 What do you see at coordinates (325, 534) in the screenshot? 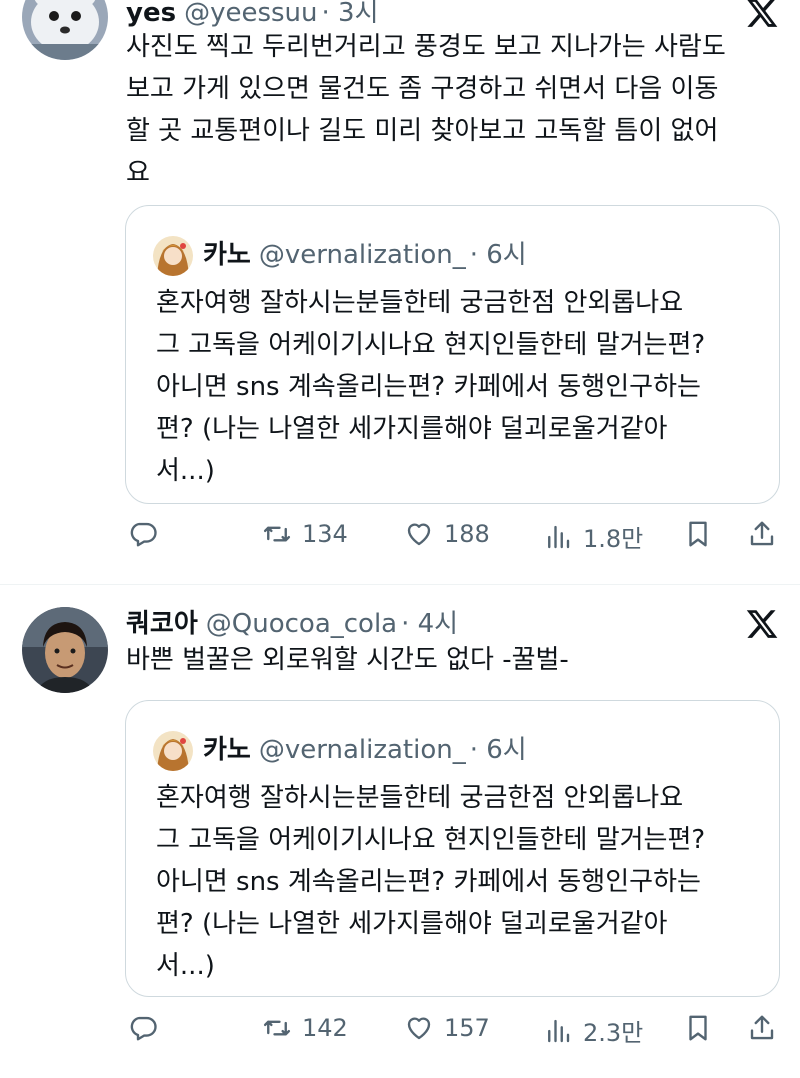
I see `retweet-count: 134` at bounding box center [325, 534].